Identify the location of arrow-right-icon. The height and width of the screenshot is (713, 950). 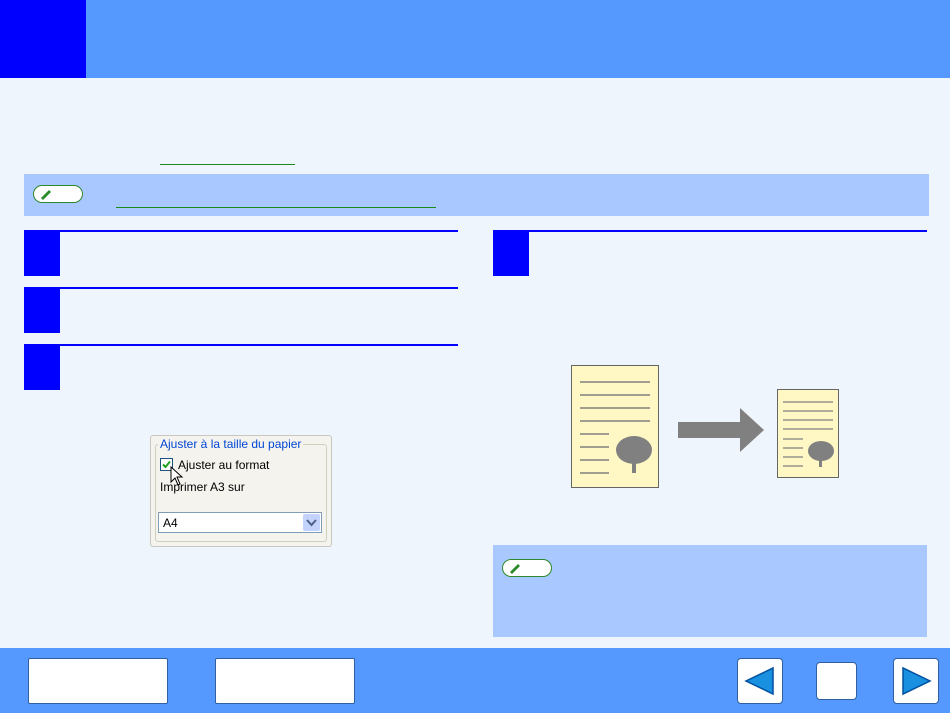
(721, 430).